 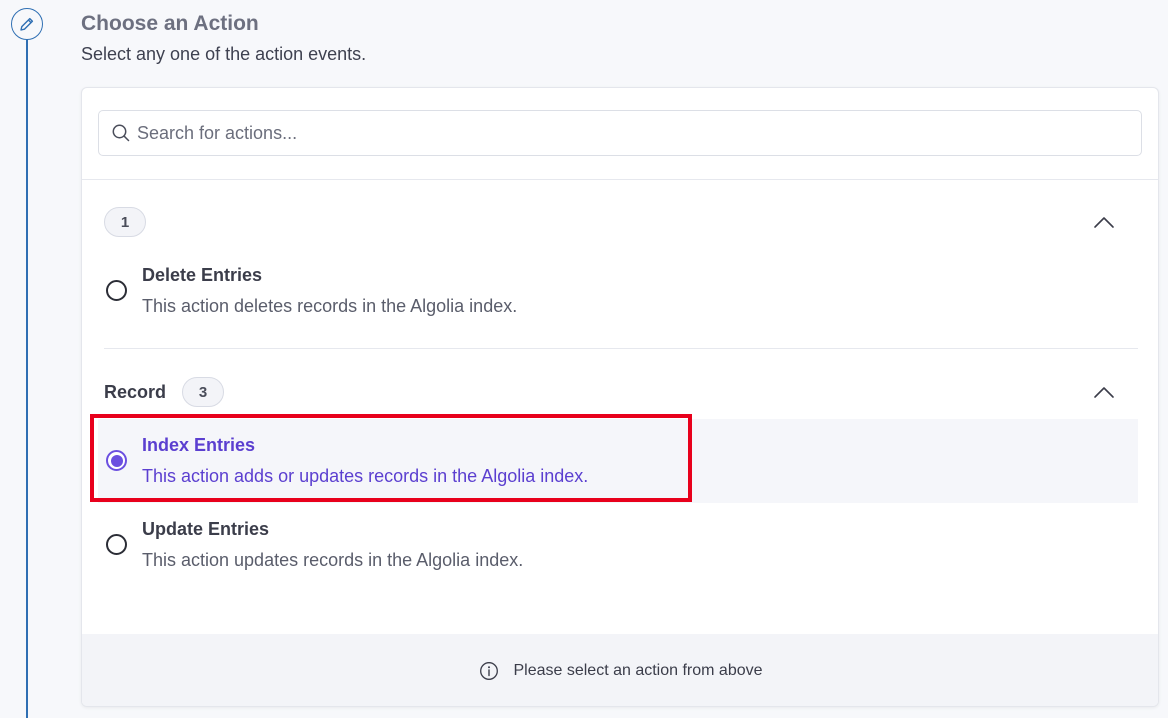 I want to click on search-box, so click(x=620, y=133).